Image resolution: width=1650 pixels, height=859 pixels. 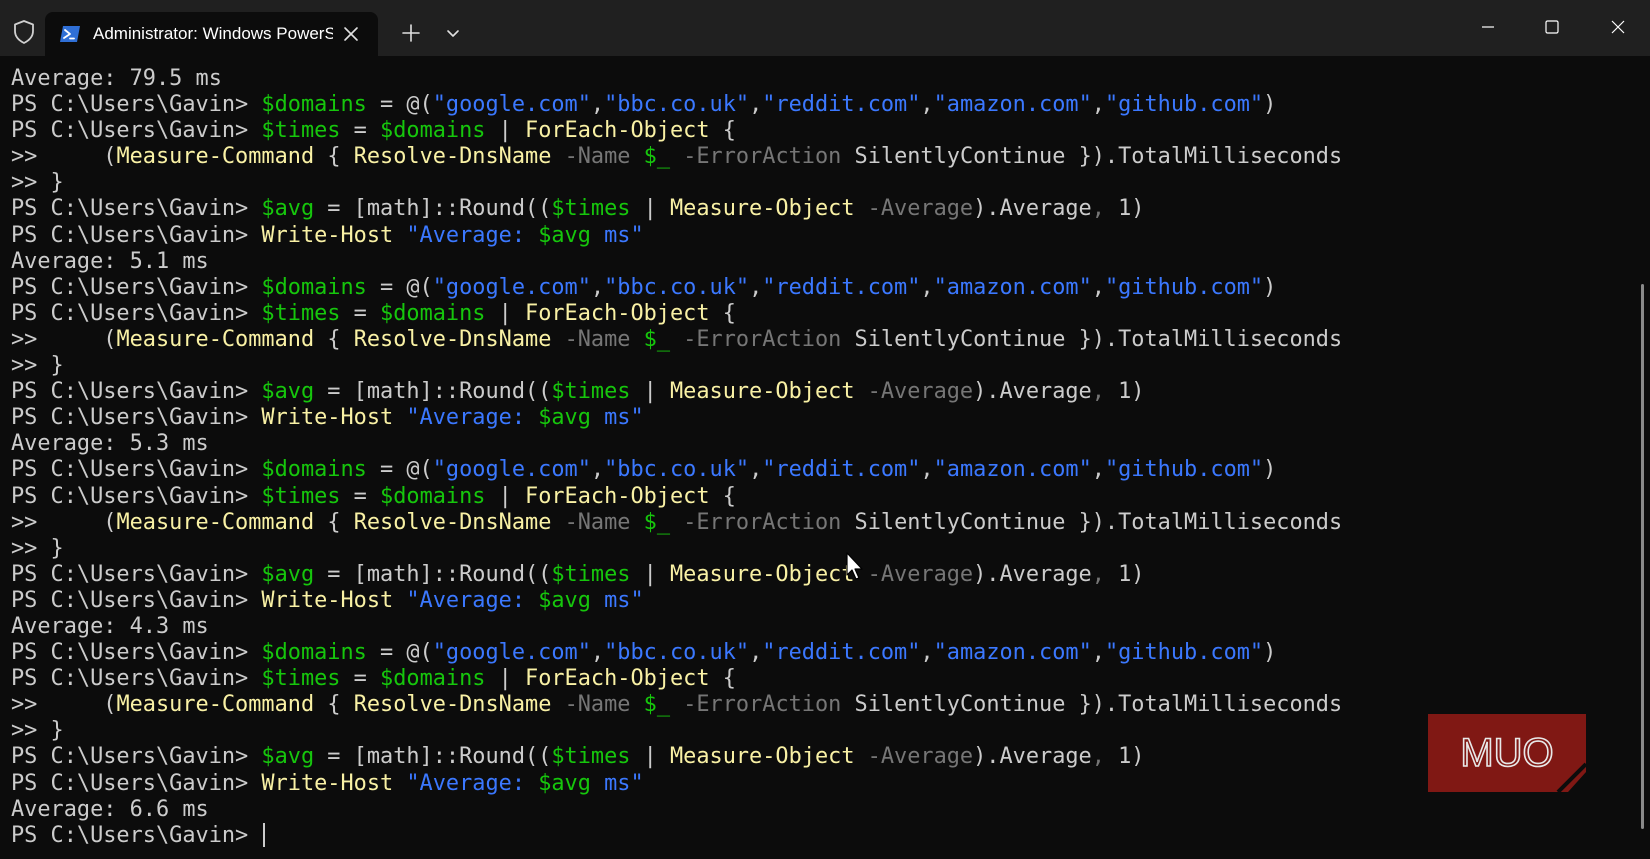 I want to click on close-tab-icon, so click(x=351, y=34).